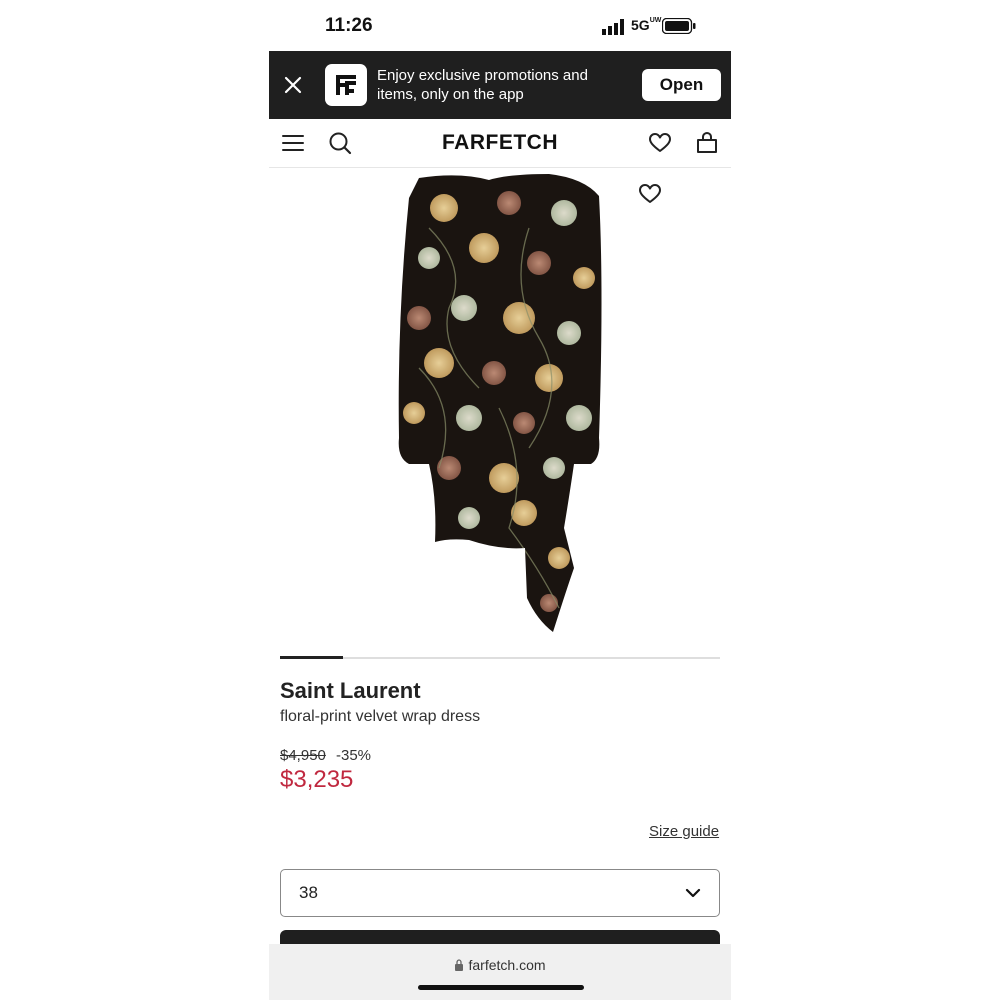  I want to click on farfetch-app-logo, so click(346, 85).